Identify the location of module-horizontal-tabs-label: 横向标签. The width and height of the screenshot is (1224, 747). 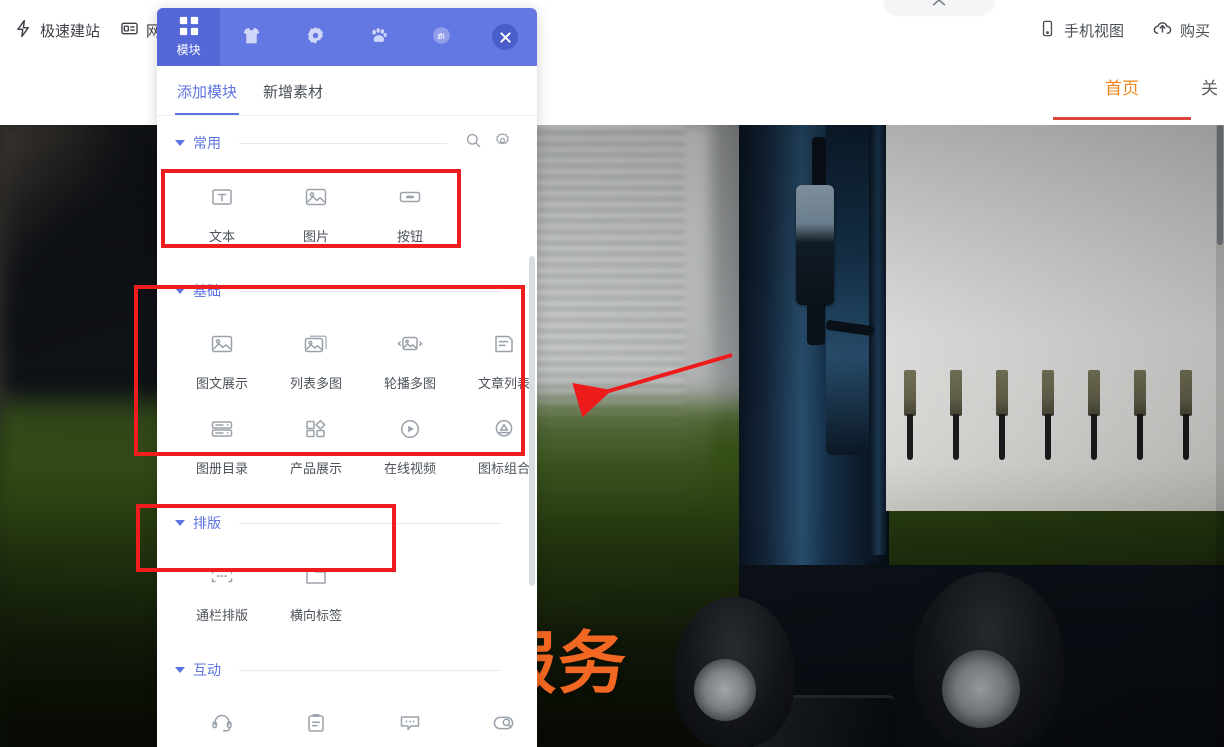
(315, 615).